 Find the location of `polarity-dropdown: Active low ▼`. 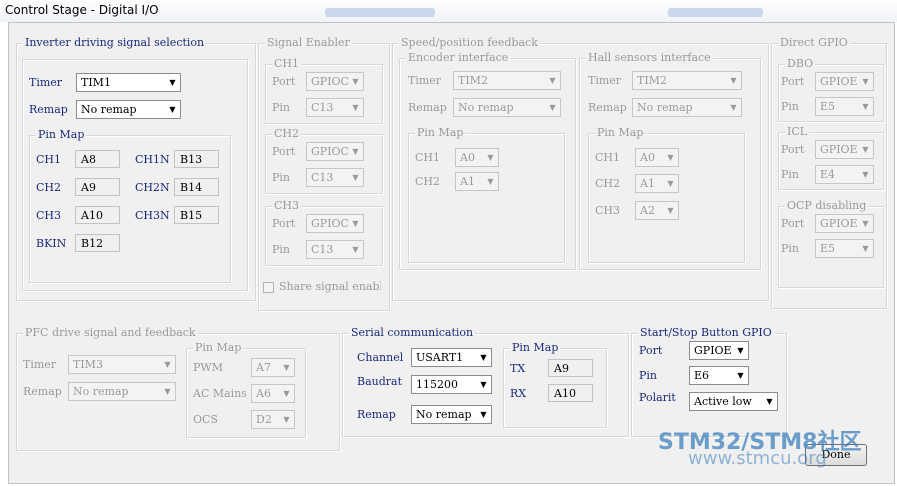

polarity-dropdown: Active low ▼ is located at coordinates (733, 401).